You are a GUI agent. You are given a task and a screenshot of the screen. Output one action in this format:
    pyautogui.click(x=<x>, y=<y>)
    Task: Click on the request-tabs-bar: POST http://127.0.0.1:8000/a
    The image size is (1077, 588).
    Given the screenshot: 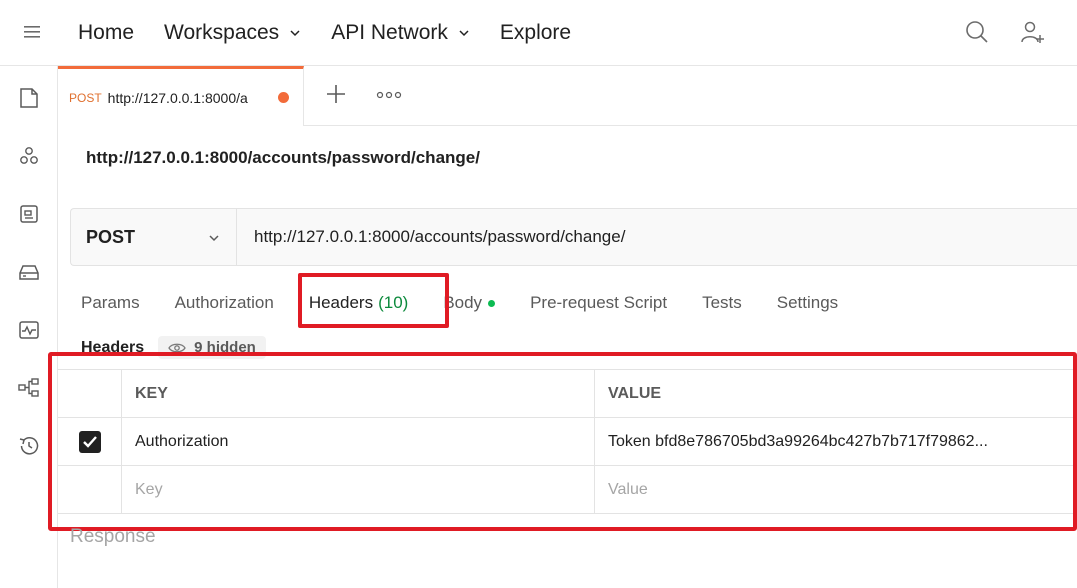 What is the action you would take?
    pyautogui.click(x=567, y=96)
    